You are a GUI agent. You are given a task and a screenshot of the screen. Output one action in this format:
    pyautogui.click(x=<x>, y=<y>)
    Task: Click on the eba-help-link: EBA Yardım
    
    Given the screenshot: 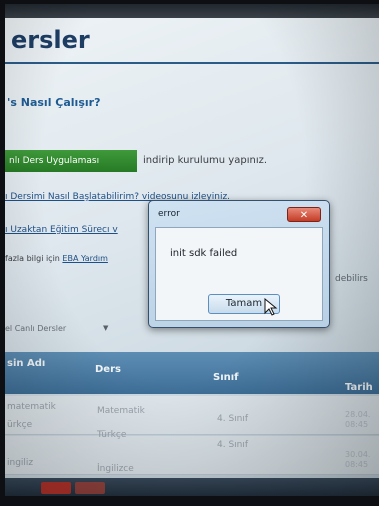 What is the action you would take?
    pyautogui.click(x=85, y=258)
    